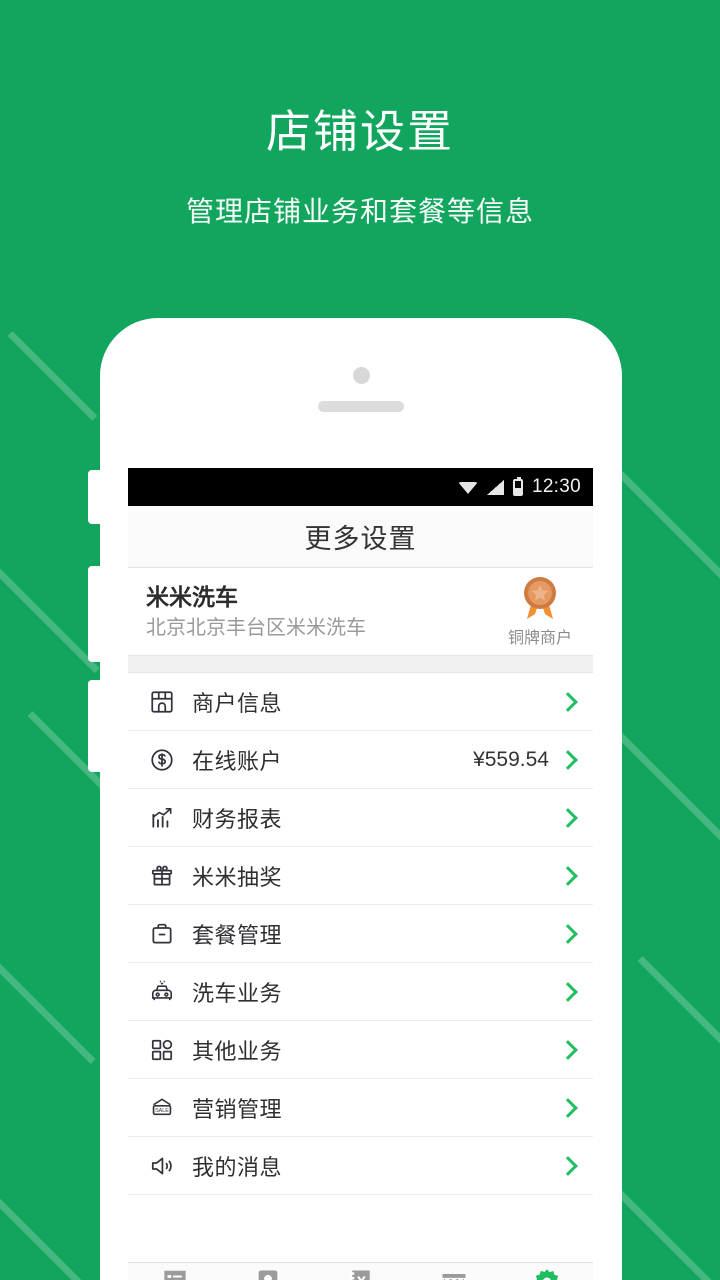 The width and height of the screenshot is (720, 1280). I want to click on storefront-icon, so click(162, 702).